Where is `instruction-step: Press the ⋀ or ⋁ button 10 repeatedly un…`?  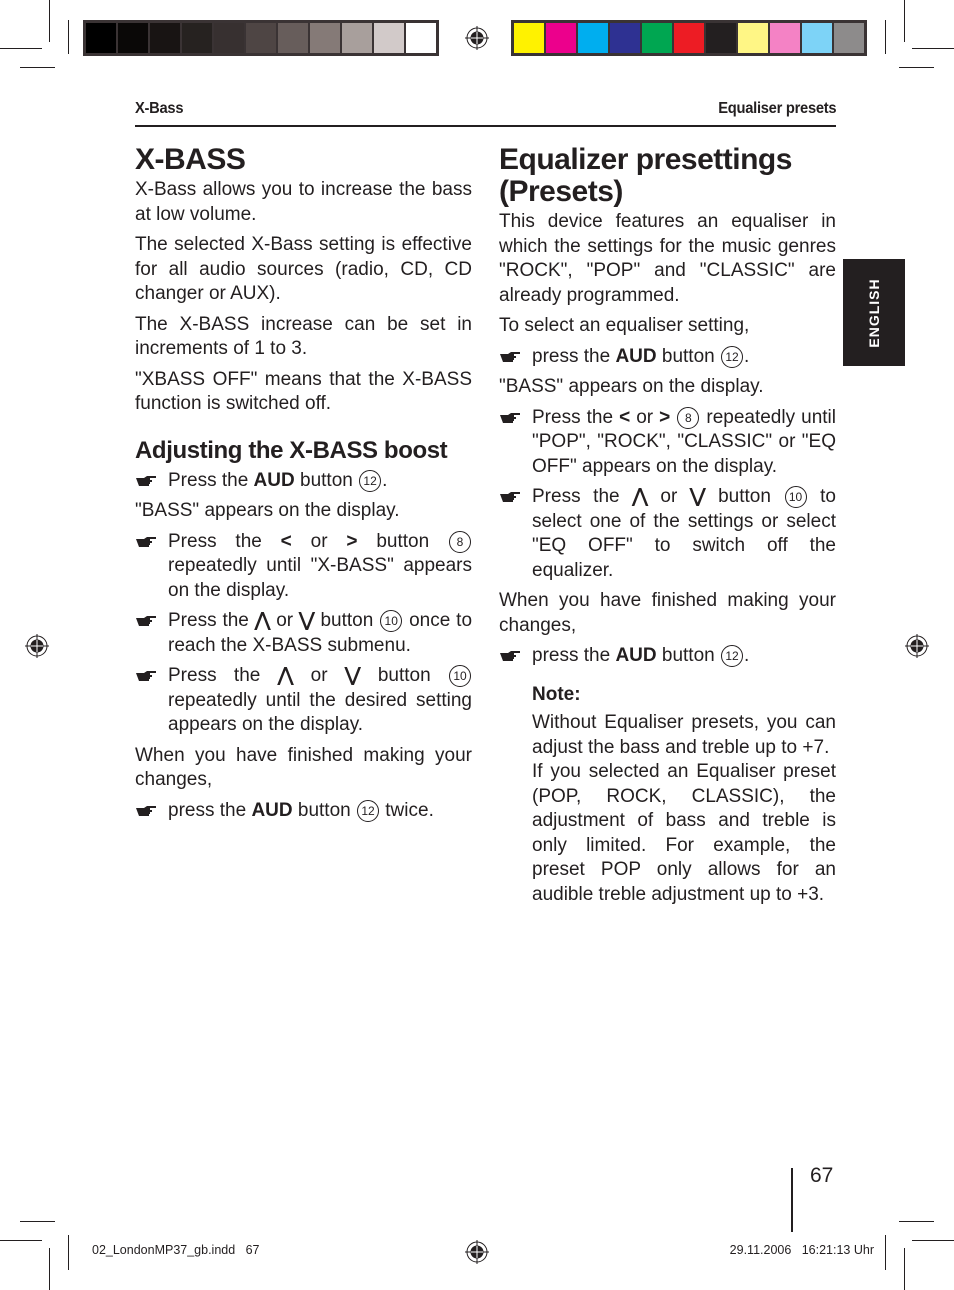 instruction-step: Press the ⋀ or ⋁ button 10 repeatedly un… is located at coordinates (303, 701).